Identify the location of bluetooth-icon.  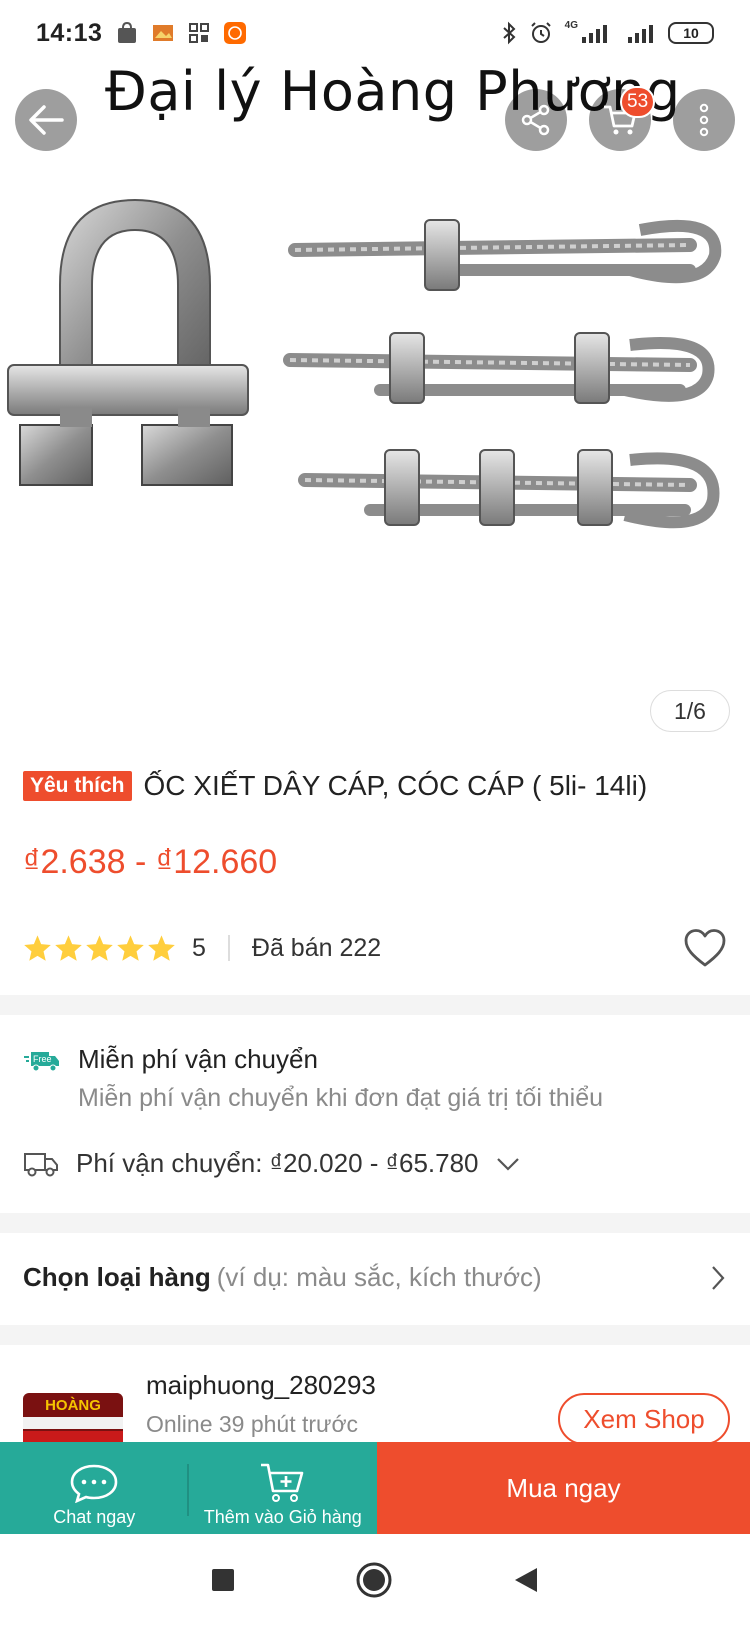
(509, 33).